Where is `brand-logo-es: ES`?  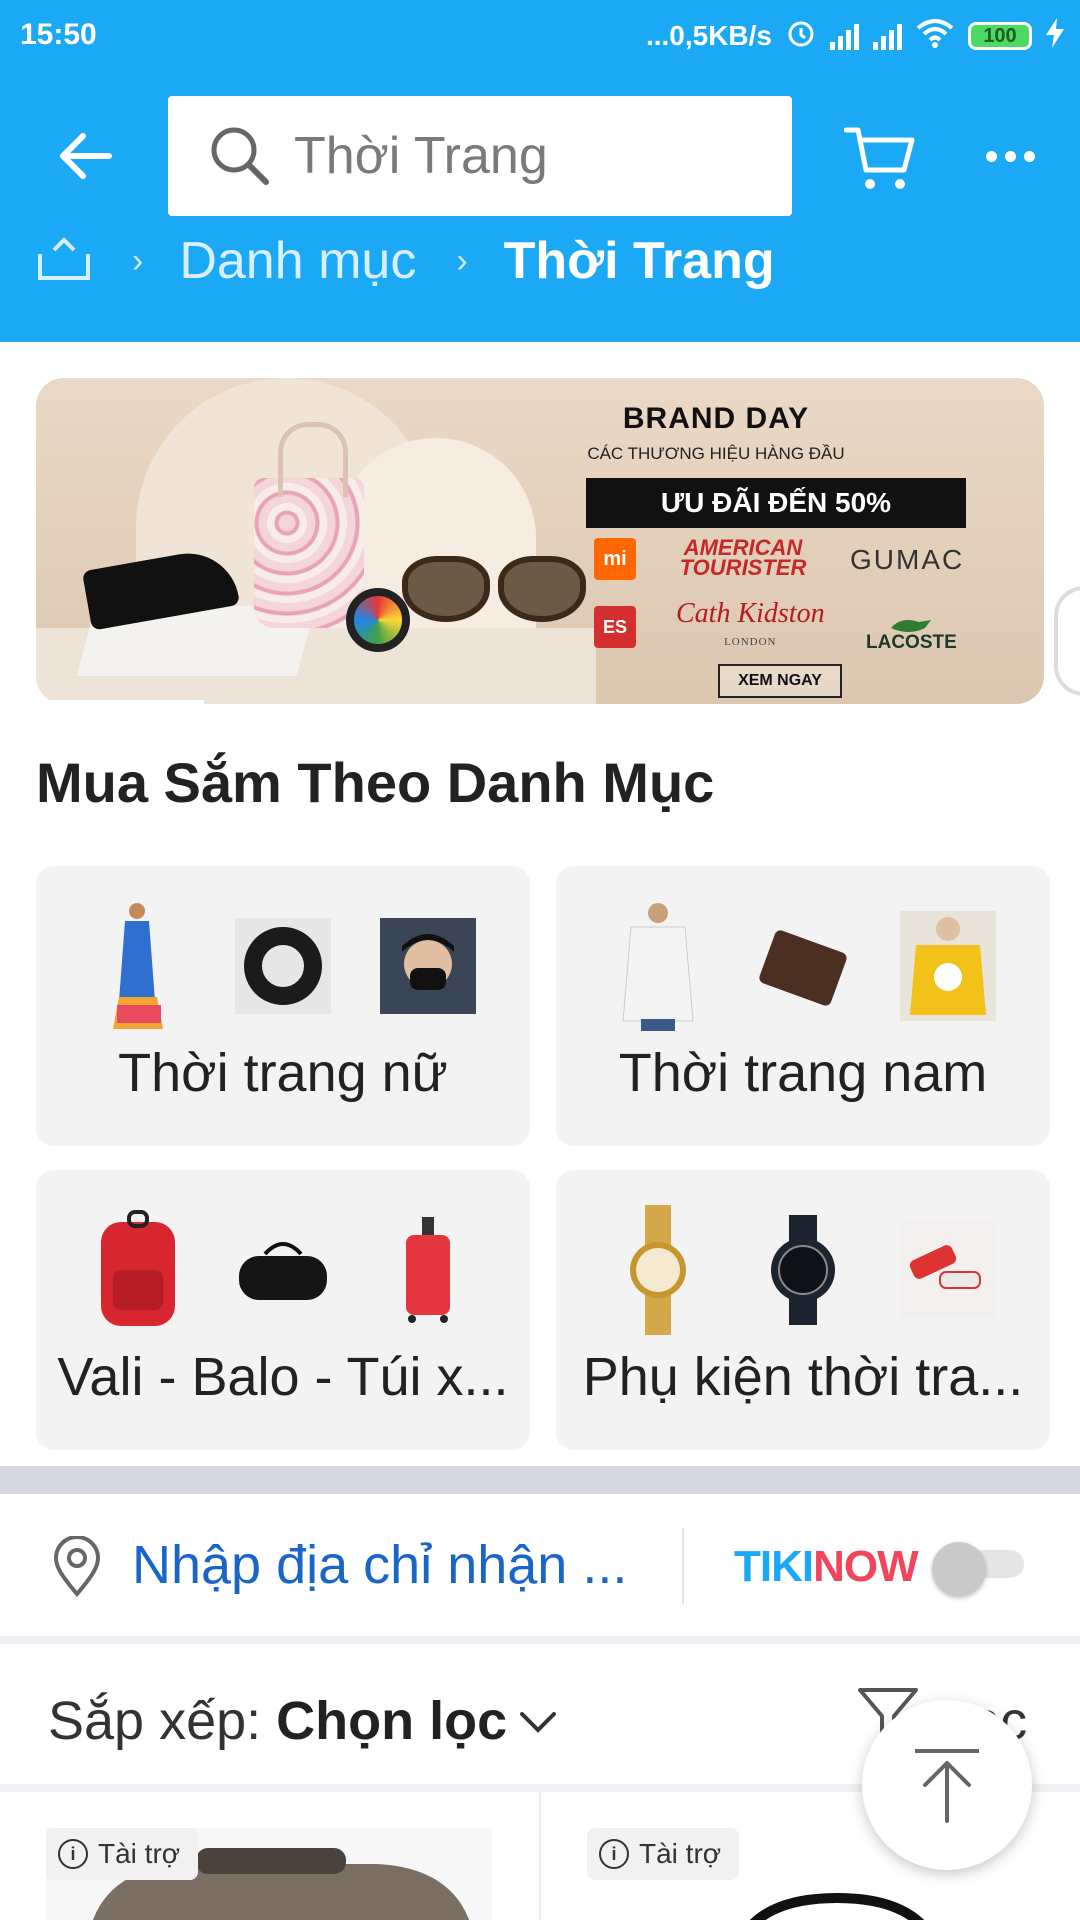 brand-logo-es: ES is located at coordinates (615, 627).